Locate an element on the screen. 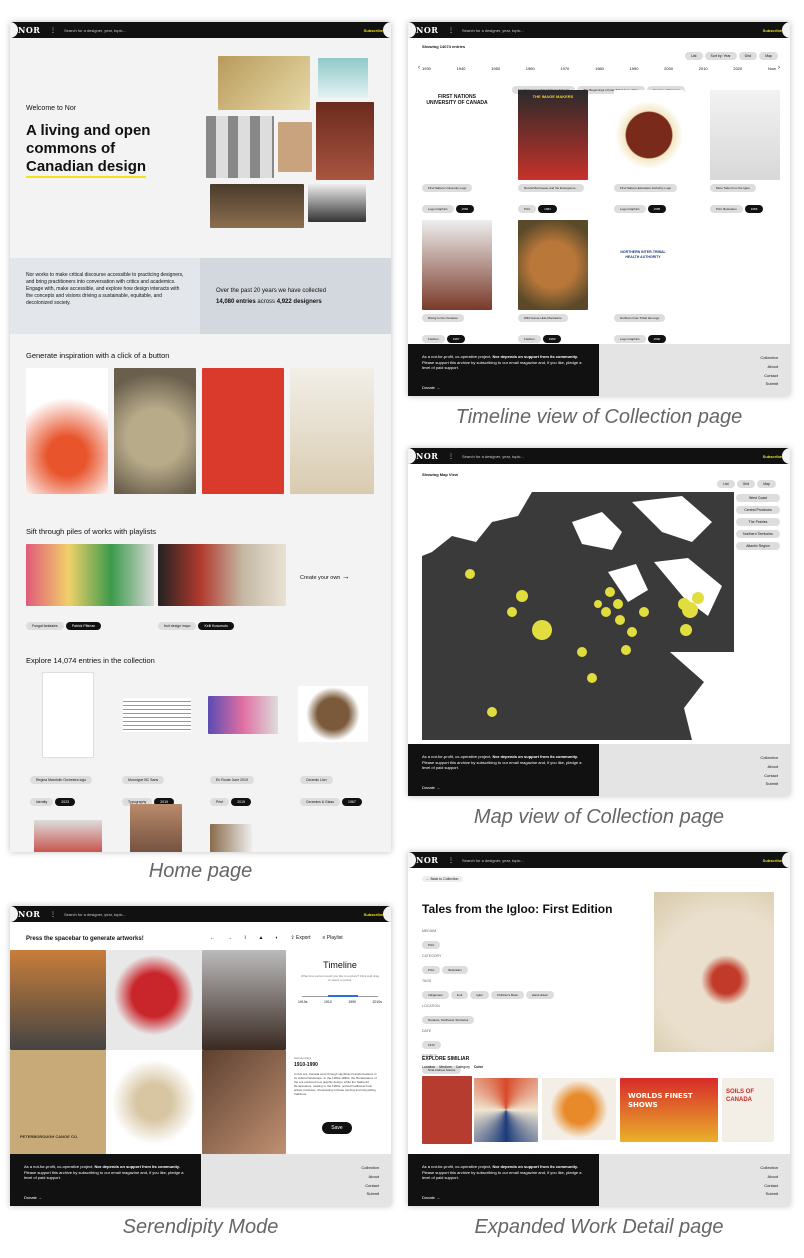 Image resolution: width=804 pixels, height=1258 pixels. playlist-button: ≡ Playlist is located at coordinates (332, 938).